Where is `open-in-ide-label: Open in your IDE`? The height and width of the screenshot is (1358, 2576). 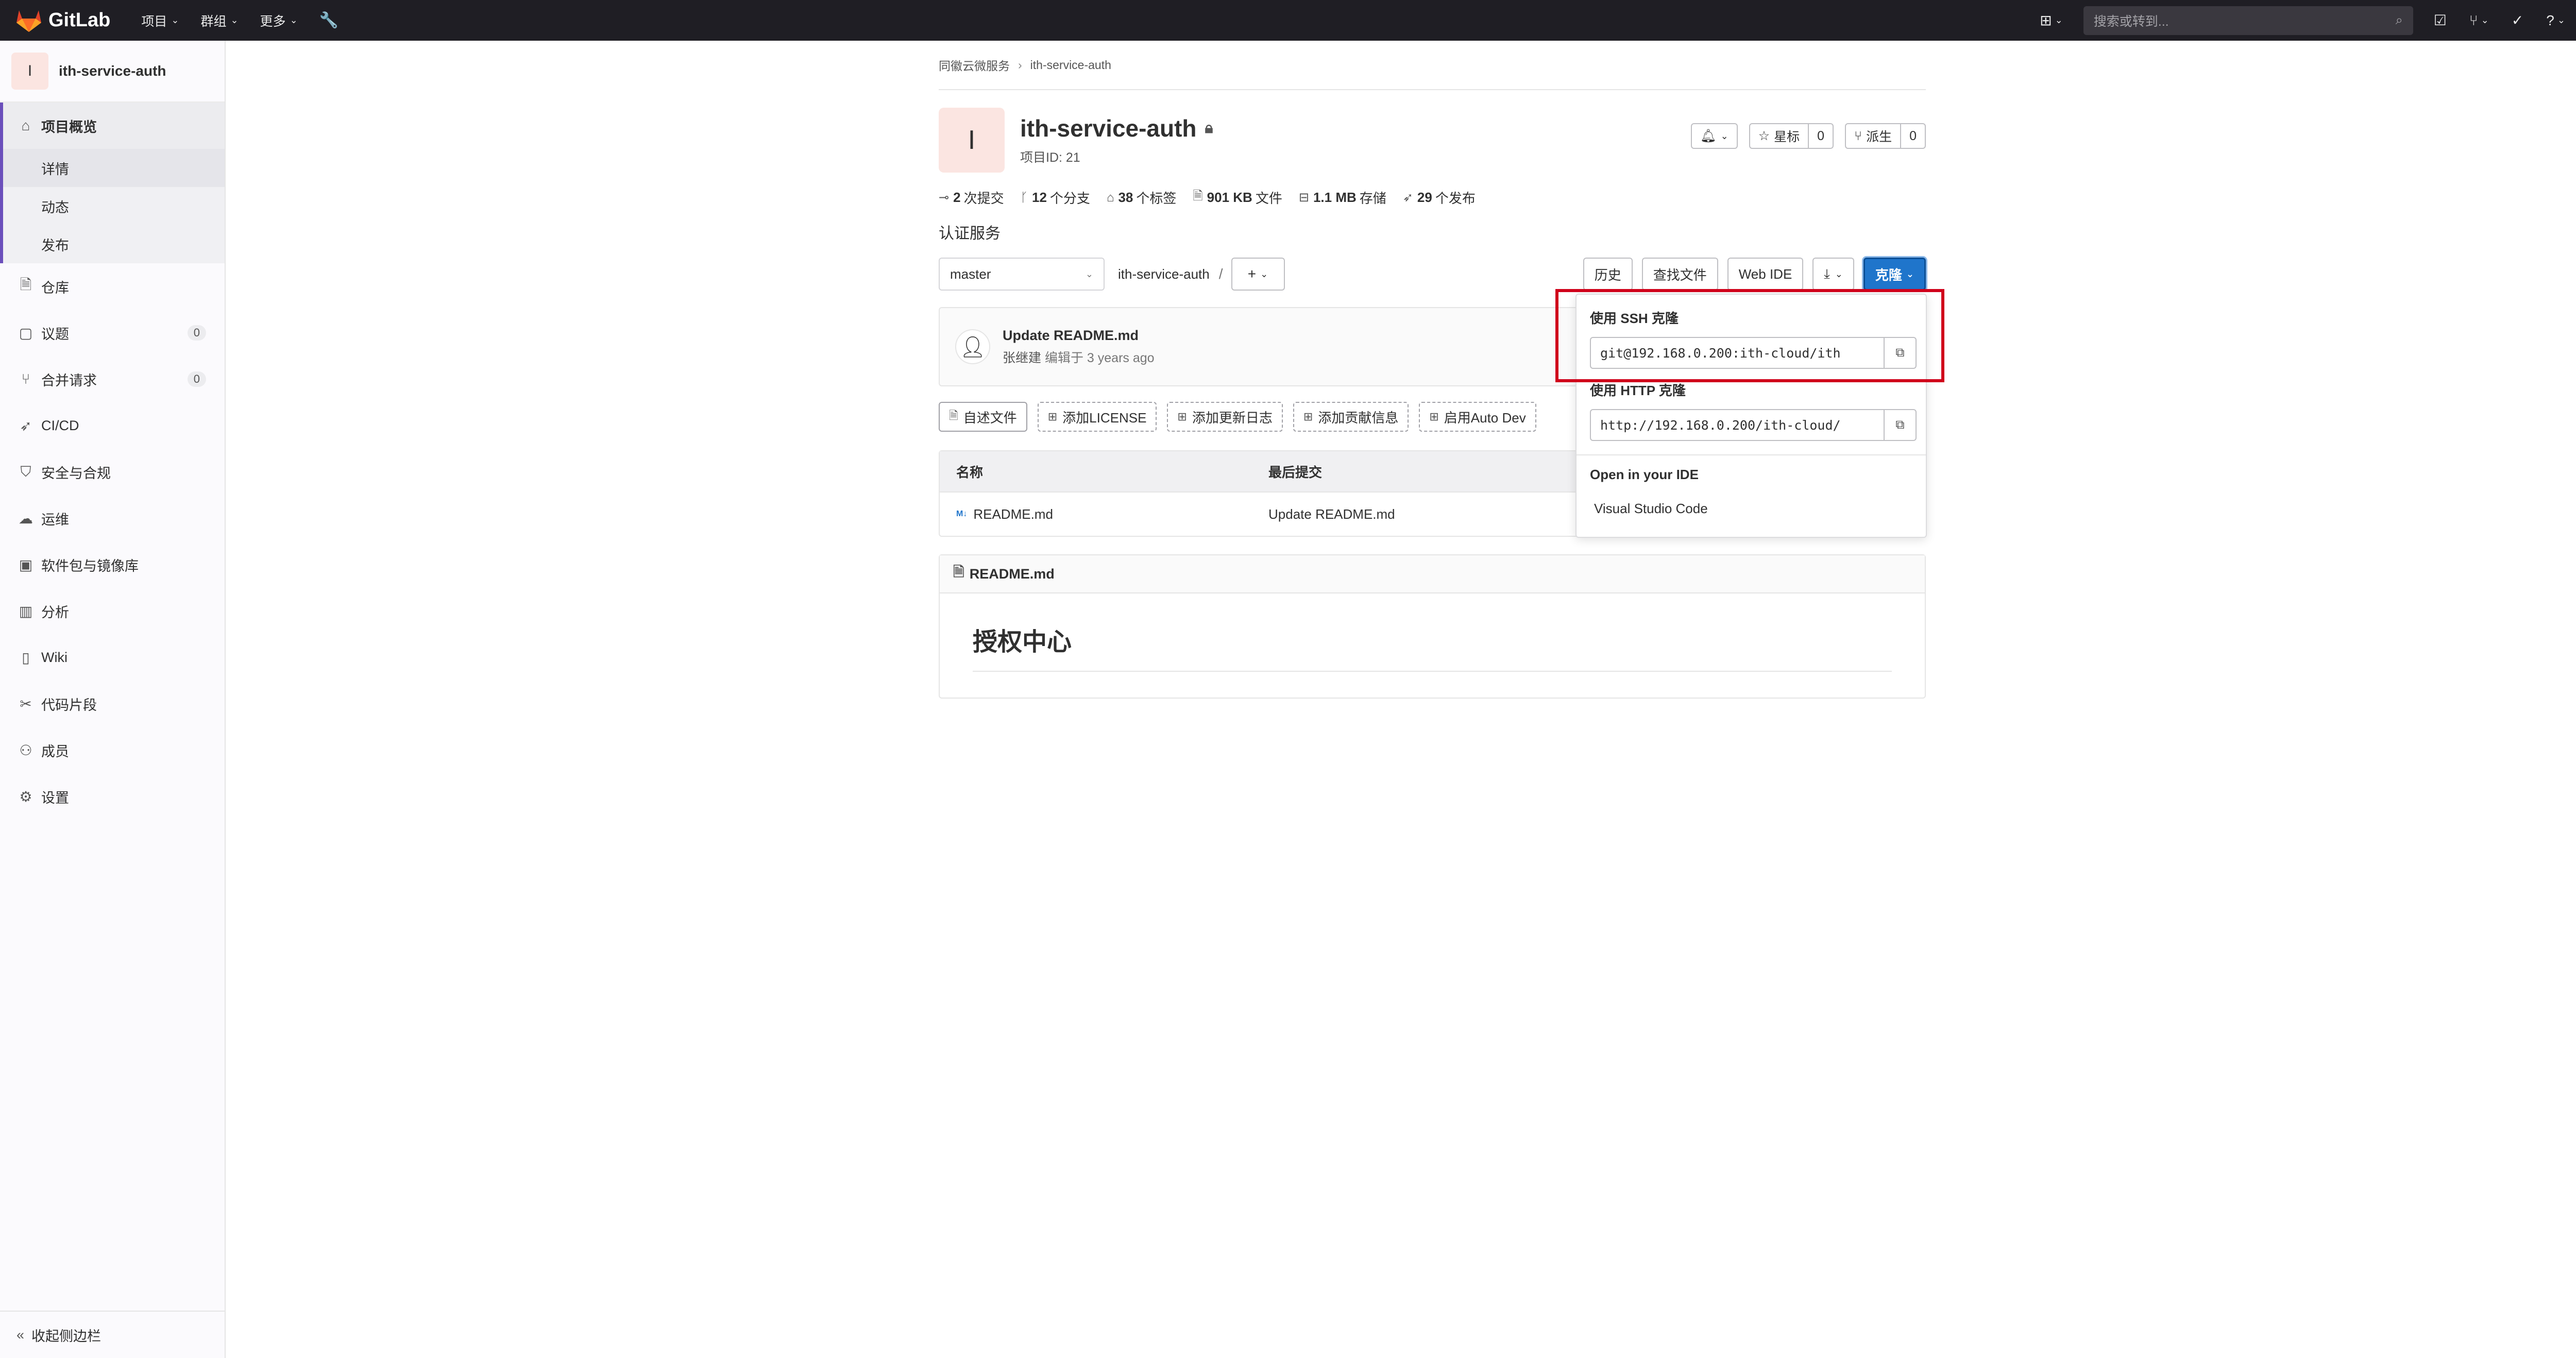 open-in-ide-label: Open in your IDE is located at coordinates (1644, 474).